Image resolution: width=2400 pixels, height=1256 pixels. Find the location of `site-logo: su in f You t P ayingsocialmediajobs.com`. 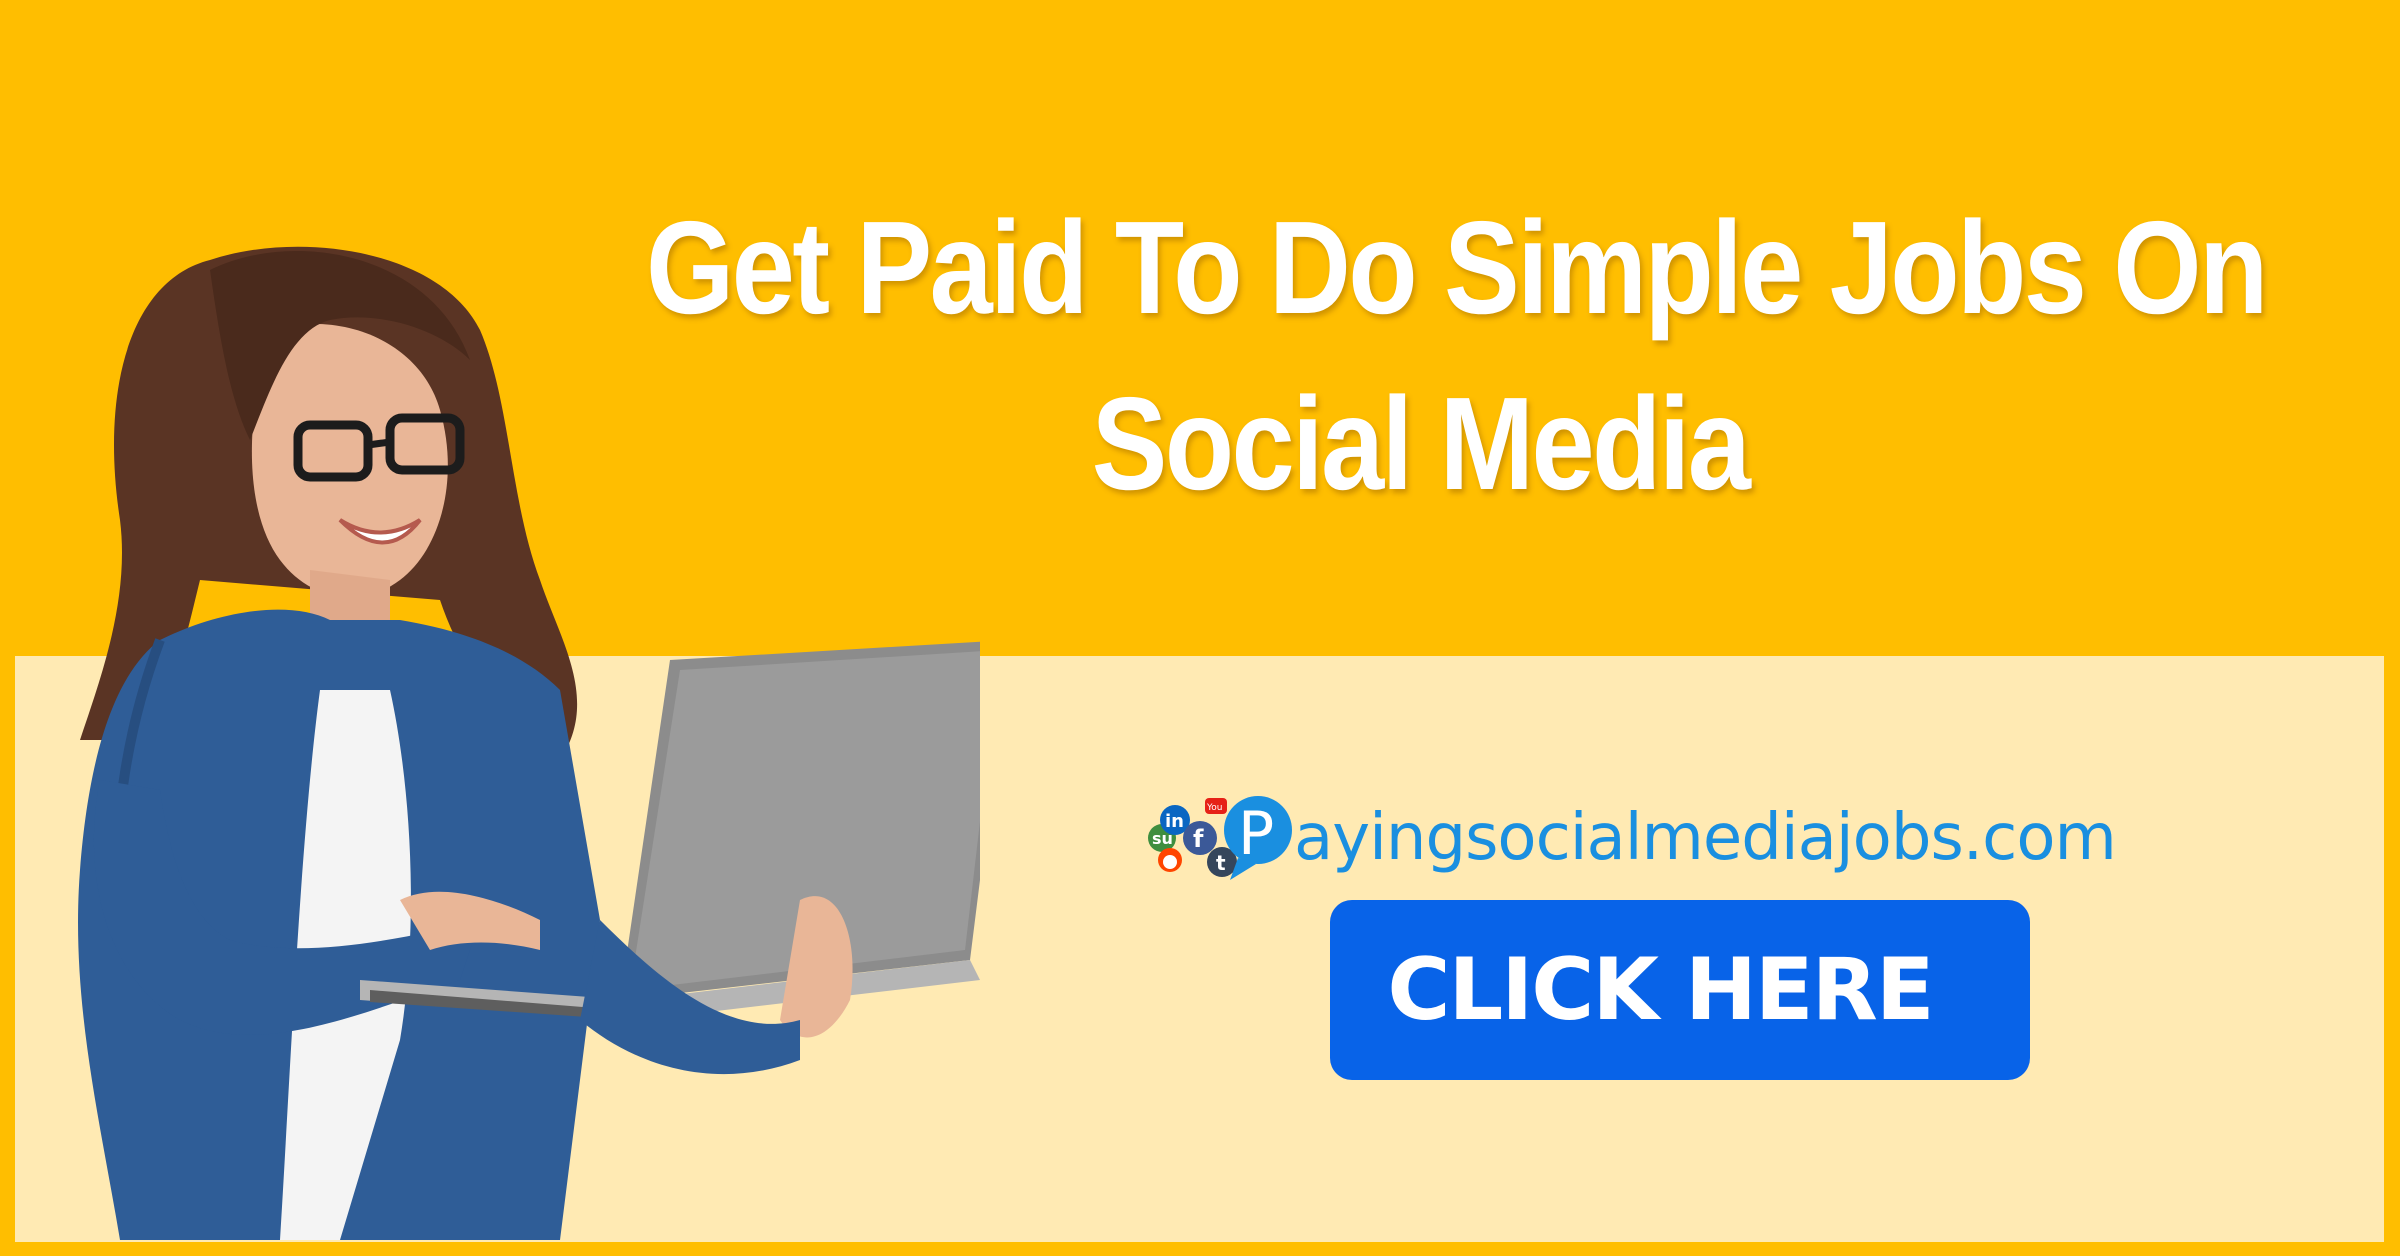

site-logo: su in f You t P ayingsocialmediajobs.com is located at coordinates (1623, 835).